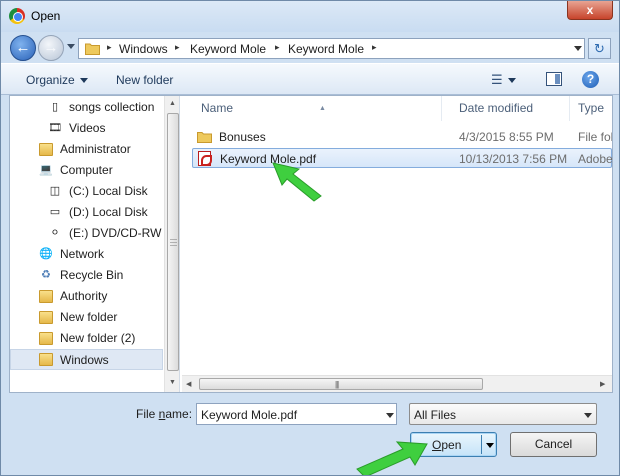  What do you see at coordinates (117, 233) in the screenshot?
I see `nav-item-label: (E:) DVD/CD-RW D` at bounding box center [117, 233].